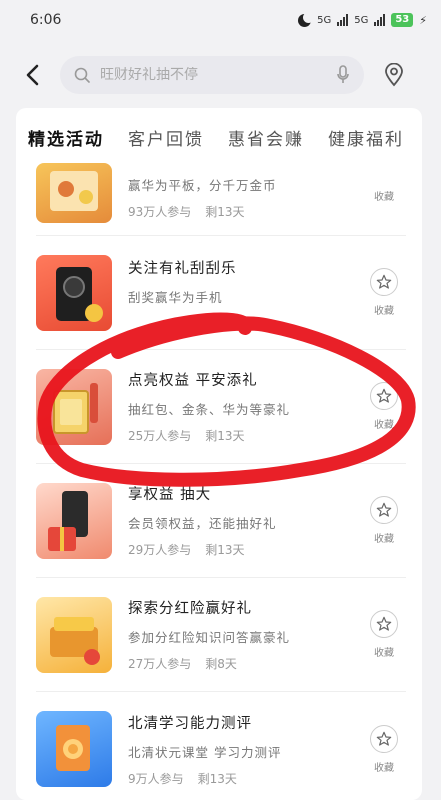  I want to click on chevron-left-icon, so click(32, 75).